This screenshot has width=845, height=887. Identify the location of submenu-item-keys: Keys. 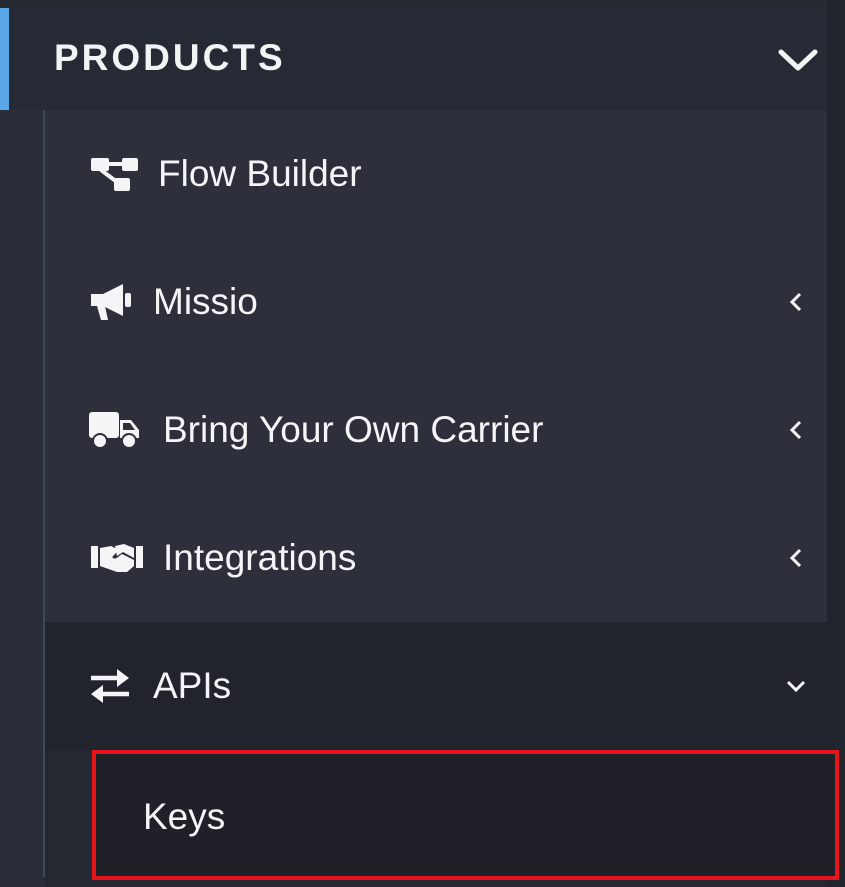
(465, 815).